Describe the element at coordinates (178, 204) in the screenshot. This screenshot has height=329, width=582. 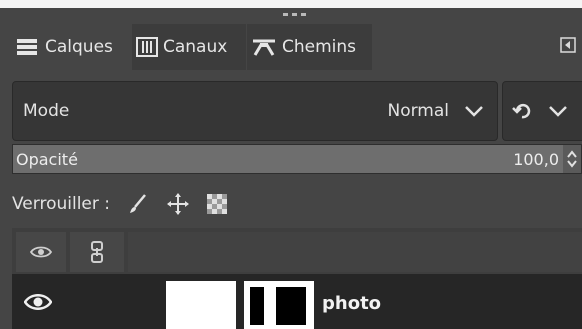
I see `move-icon` at that location.